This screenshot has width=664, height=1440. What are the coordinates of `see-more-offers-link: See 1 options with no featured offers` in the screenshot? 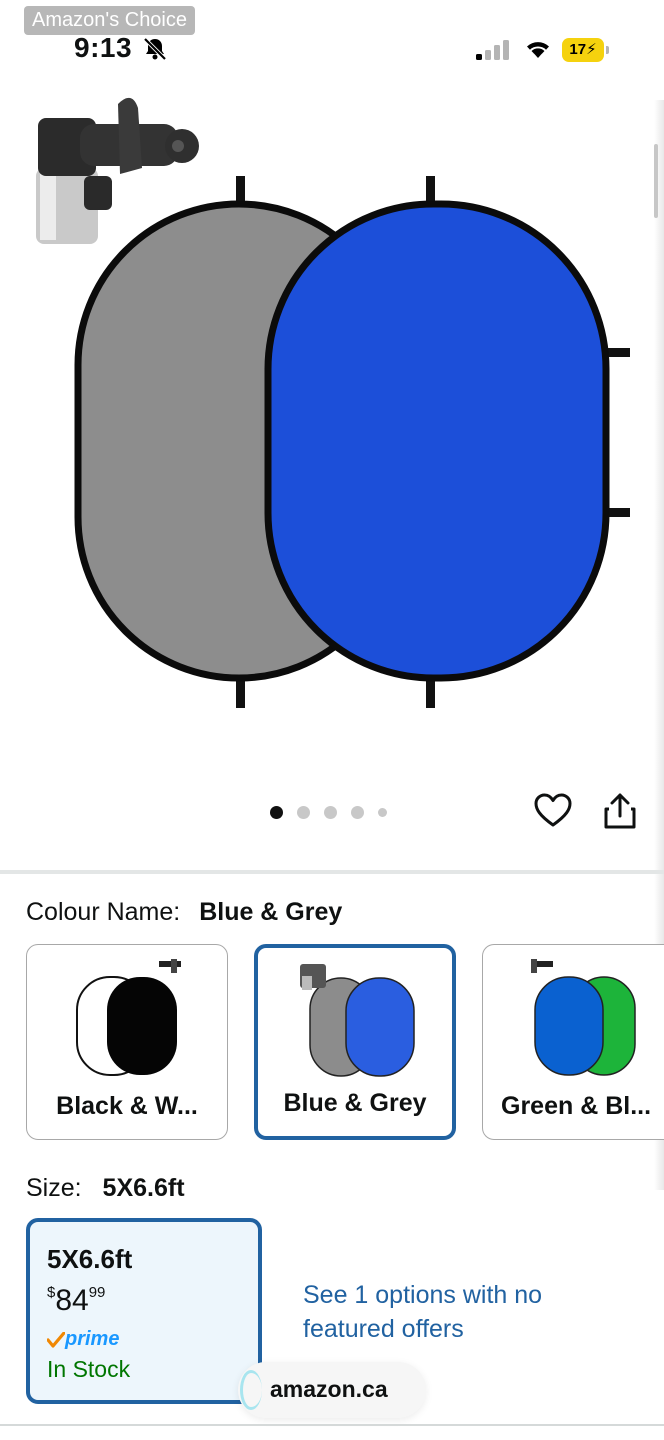 It's located at (443, 1312).